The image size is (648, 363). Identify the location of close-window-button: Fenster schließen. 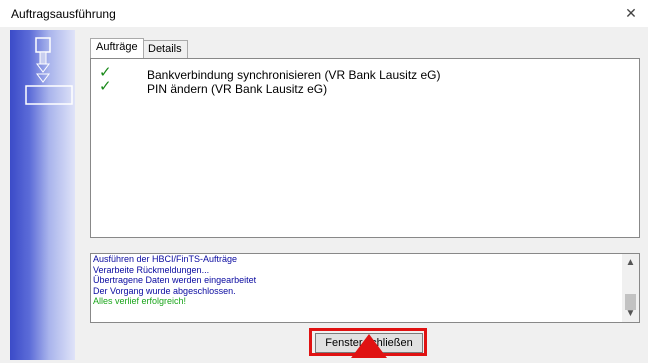
(369, 343).